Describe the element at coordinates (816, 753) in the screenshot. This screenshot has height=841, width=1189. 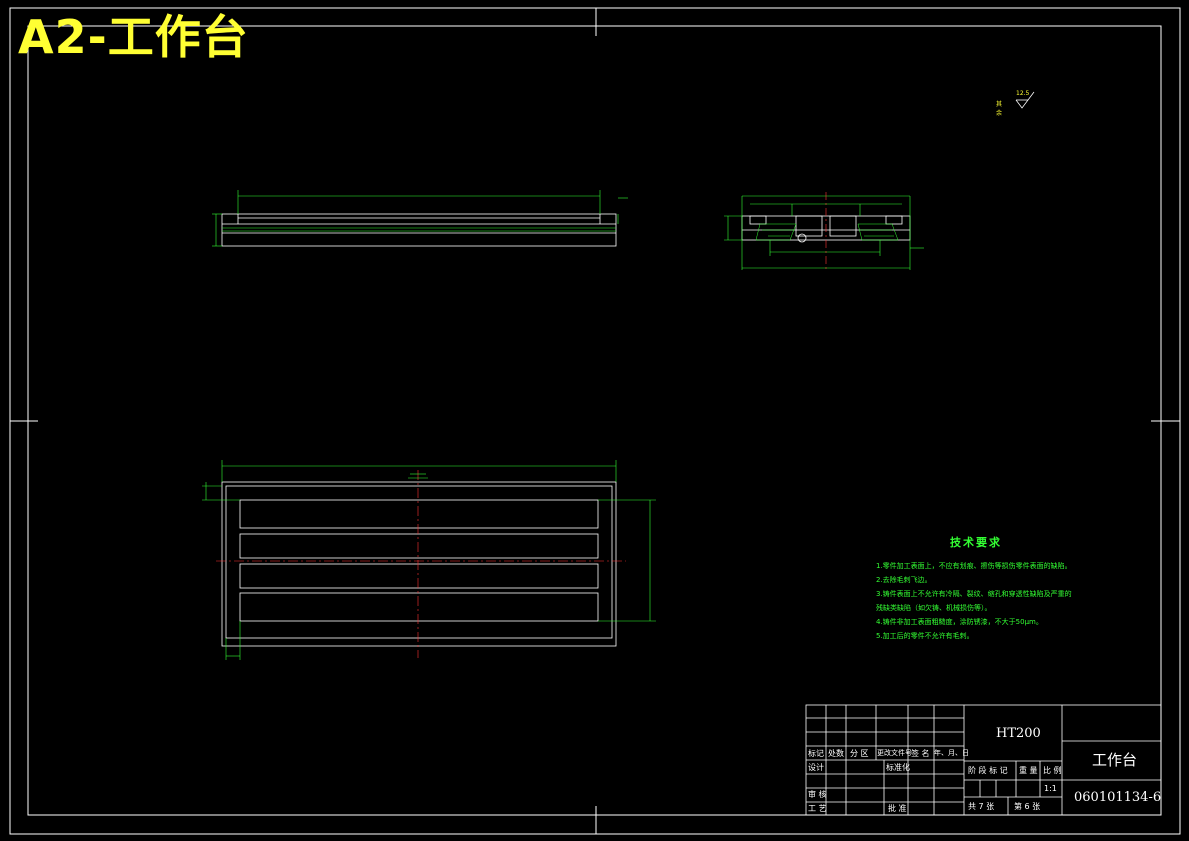
I see `header-mark: 标记` at that location.